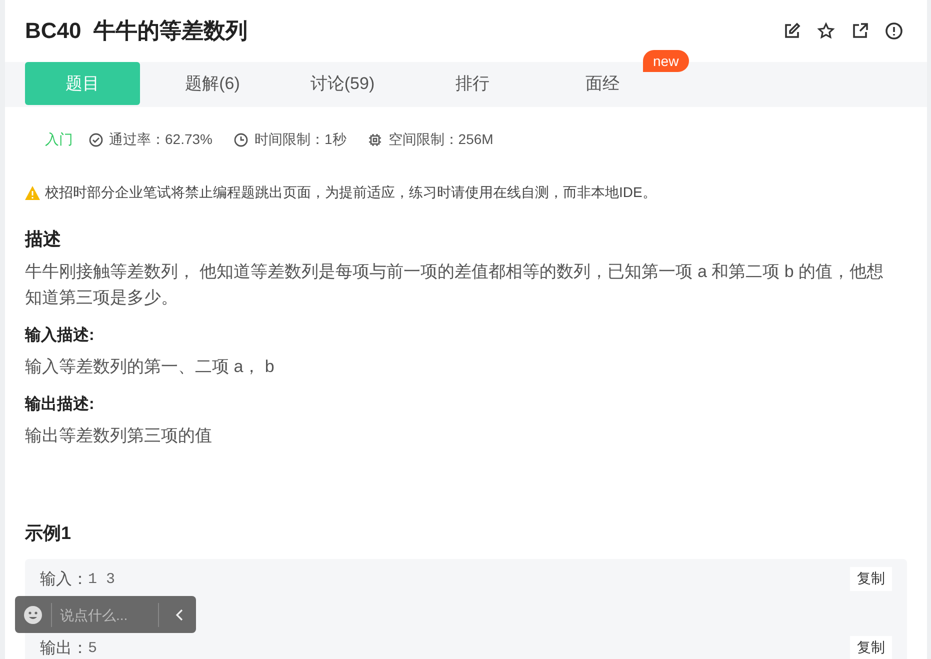 This screenshot has width=931, height=659. I want to click on section-text: 牛牛刚接触等差数列， 他知道等差数列是每项与前一项的差值都相等的数列，已知第一项 a 和第二项 b 的值，他想知道第三项是多少。, so click(455, 285).